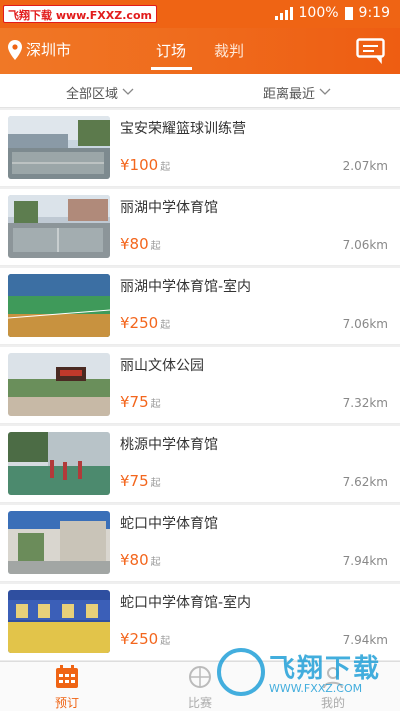 The width and height of the screenshot is (400, 711). I want to click on tab-book-label: 预订, so click(66, 703).